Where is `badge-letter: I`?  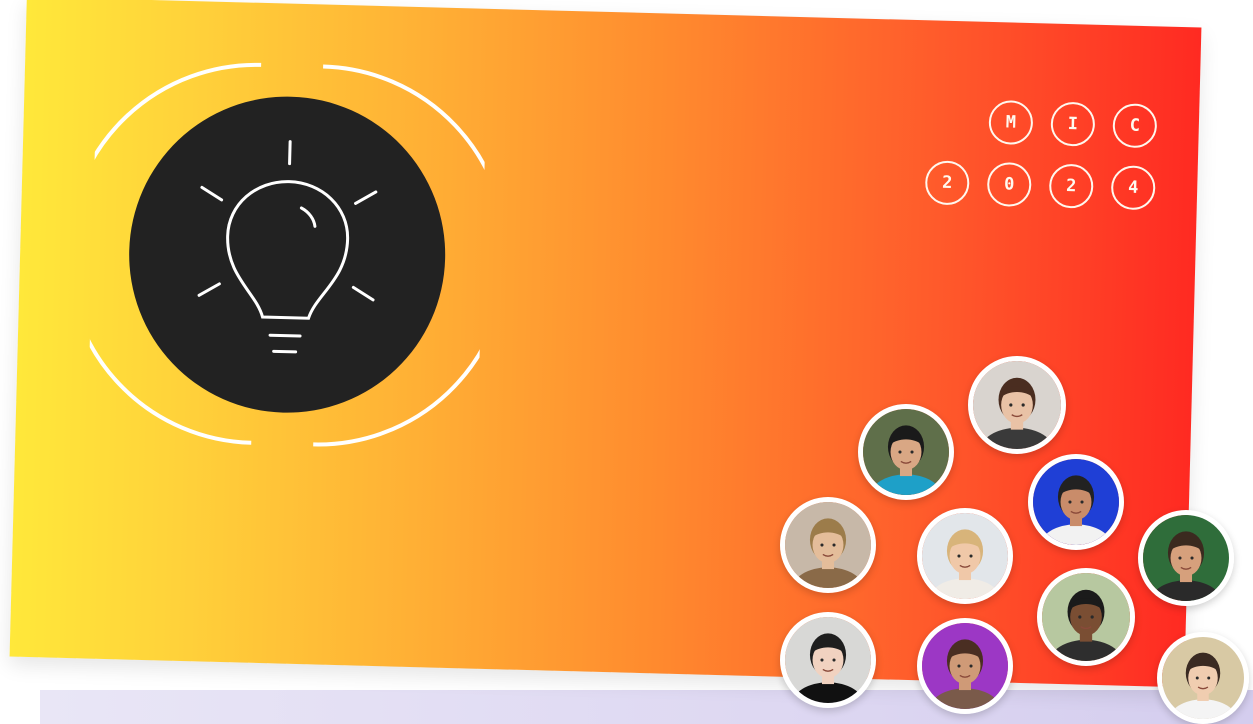
badge-letter: I is located at coordinates (1073, 124).